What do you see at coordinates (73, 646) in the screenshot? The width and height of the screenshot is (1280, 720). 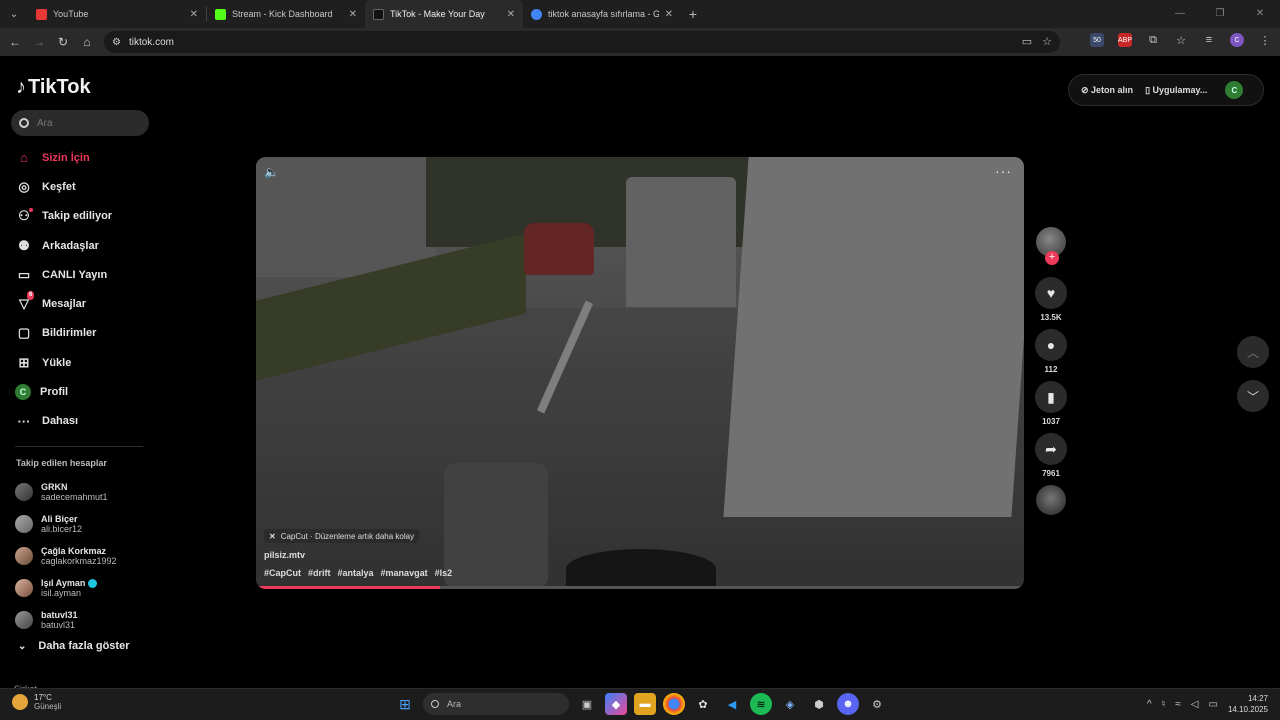 I see `show-more-button: ⌄ Daha fazla göster` at bounding box center [73, 646].